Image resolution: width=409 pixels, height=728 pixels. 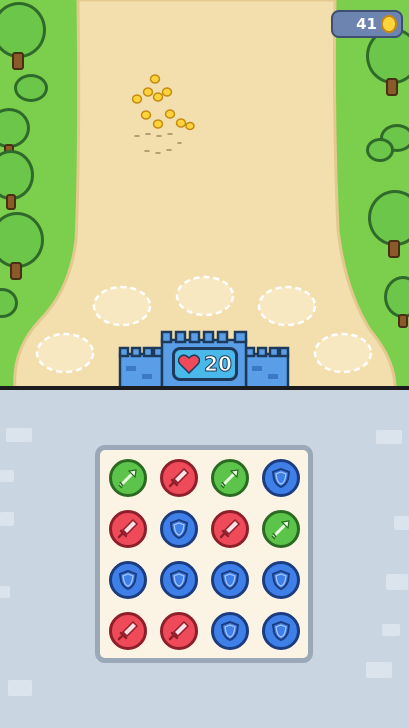 What do you see at coordinates (218, 364) in the screenshot?
I see `castle-health-value: 20` at bounding box center [218, 364].